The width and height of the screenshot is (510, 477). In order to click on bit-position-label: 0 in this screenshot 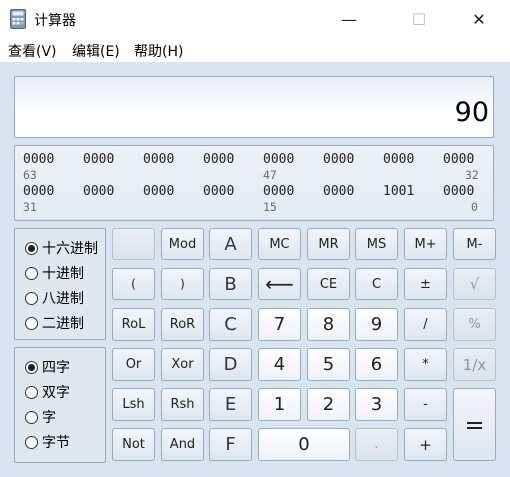, I will do `click(474, 207)`.